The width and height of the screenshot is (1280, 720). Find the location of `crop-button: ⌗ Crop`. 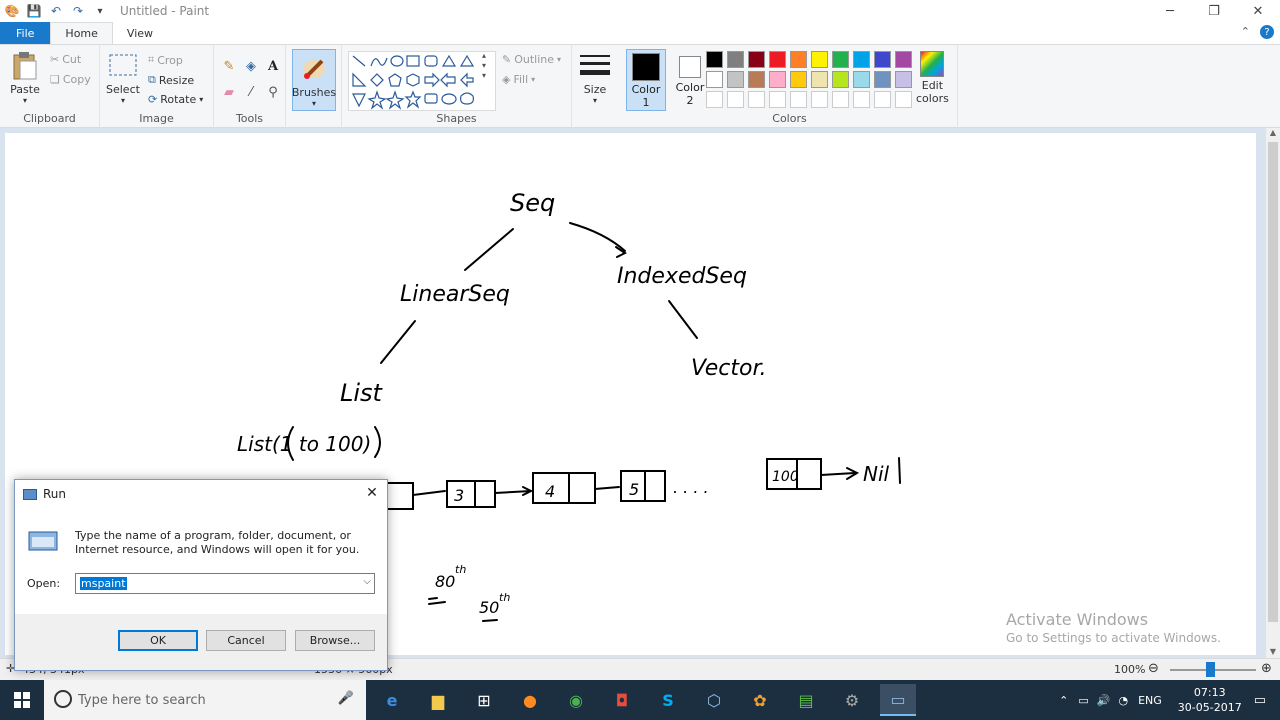

crop-button: ⌗ Crop is located at coordinates (165, 60).